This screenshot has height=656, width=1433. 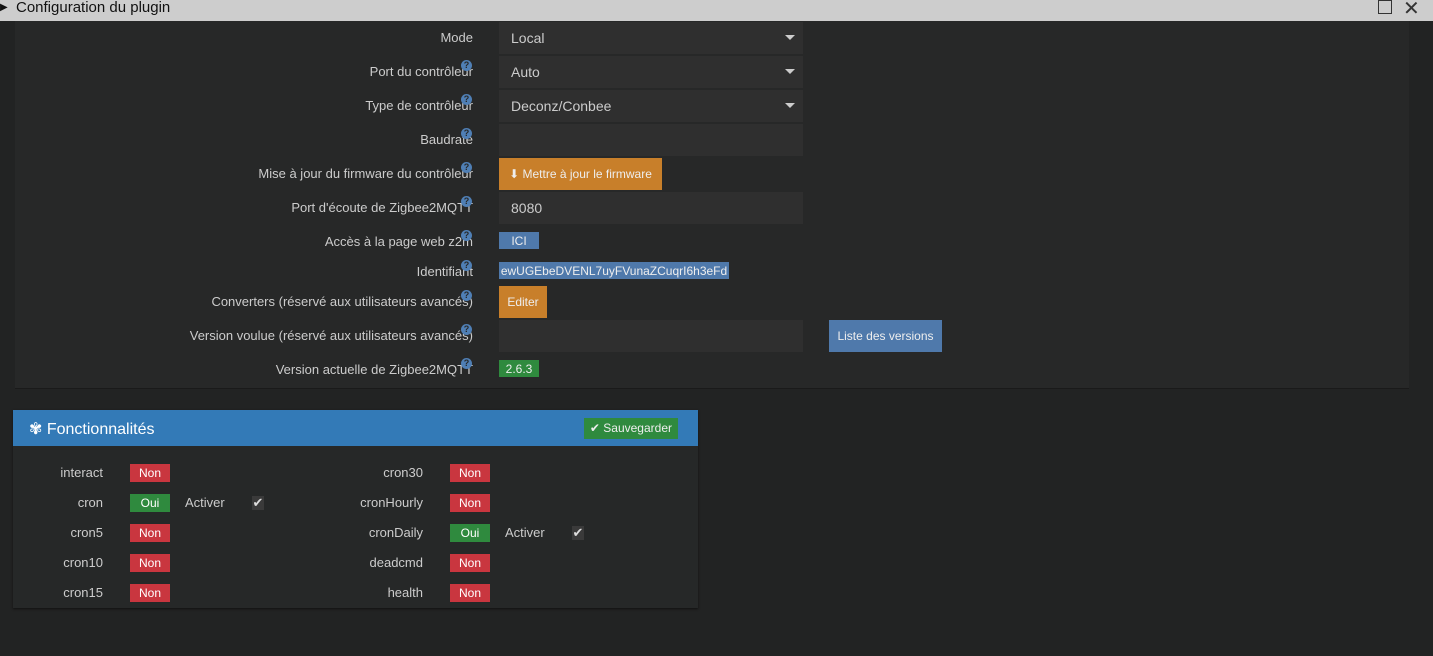 I want to click on port-label: Port du contrôleur, so click(x=421, y=71).